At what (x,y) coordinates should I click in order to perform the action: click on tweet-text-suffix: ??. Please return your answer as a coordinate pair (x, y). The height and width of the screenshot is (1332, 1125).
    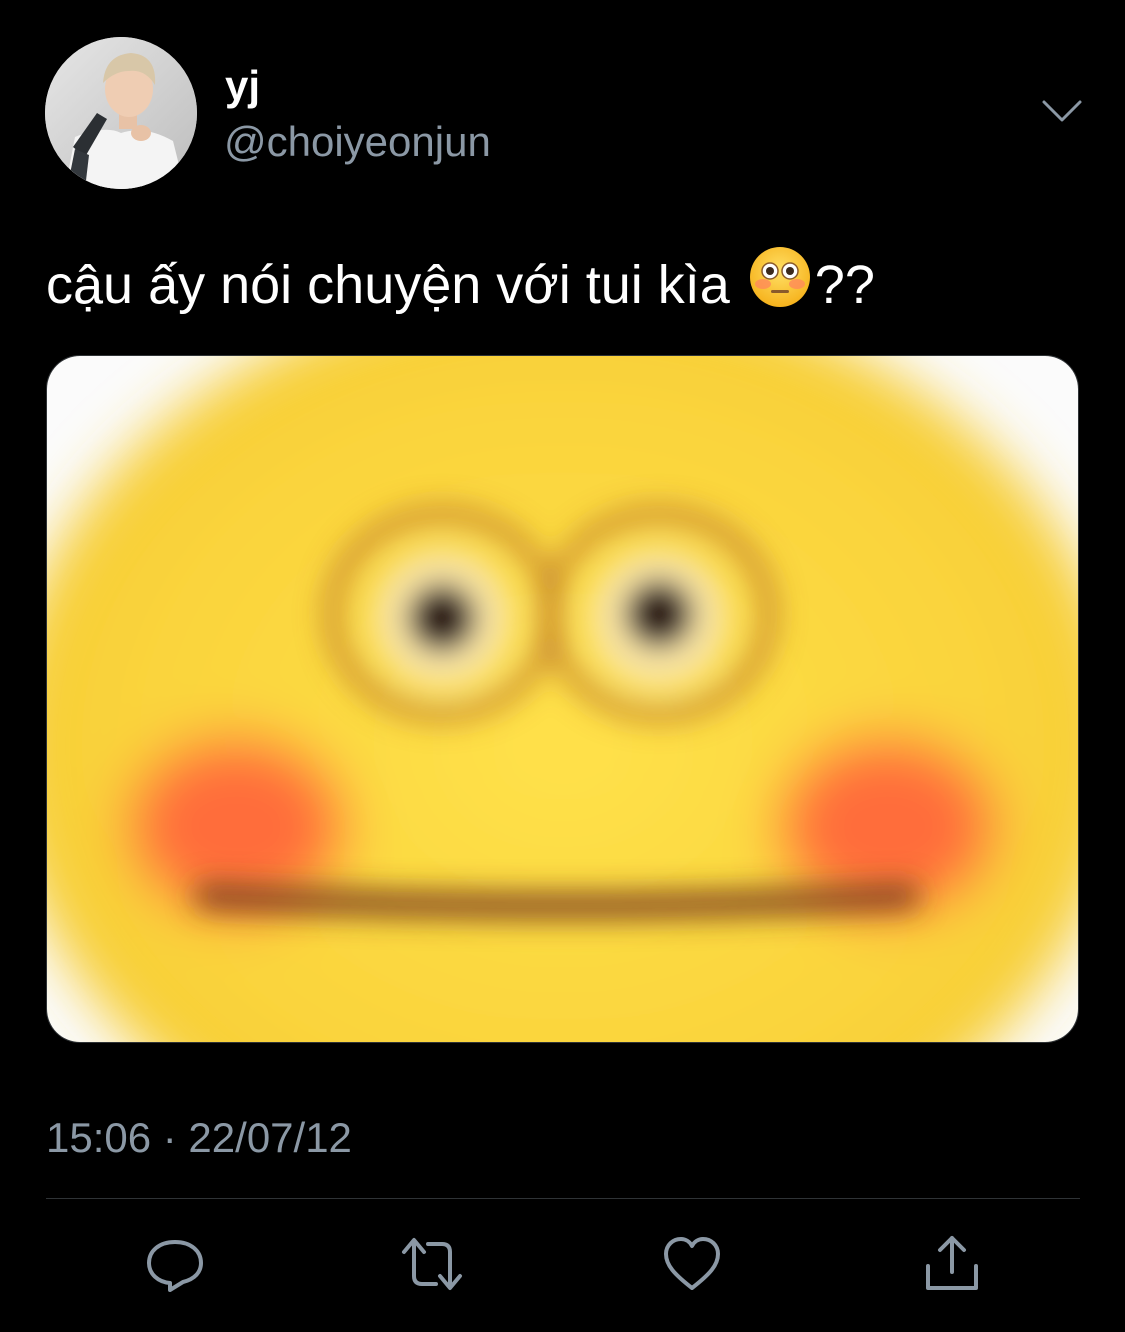
    Looking at the image, I should click on (844, 284).